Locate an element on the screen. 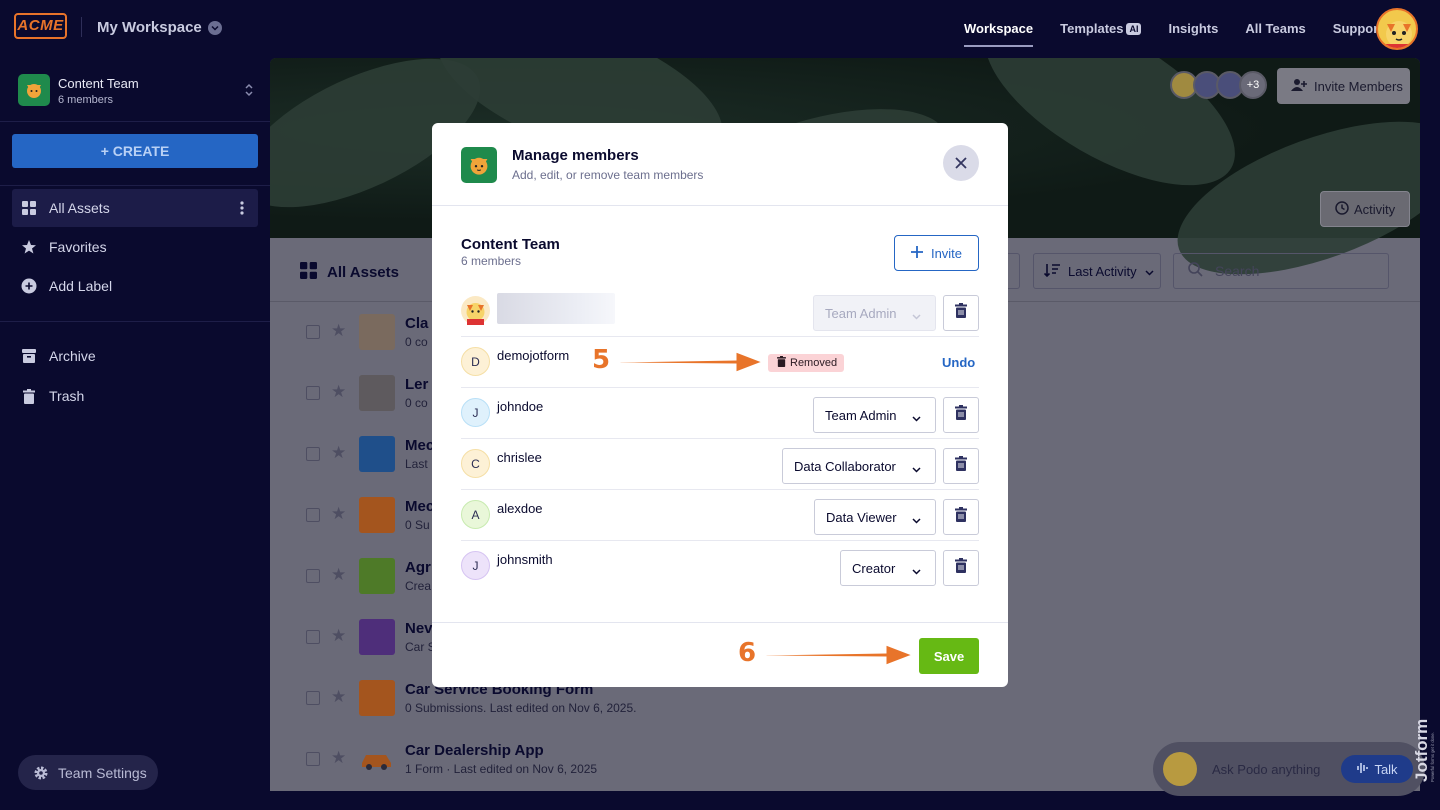 This screenshot has height=810, width=1440. asset-subtitle: 1 Form · Last edited on Nov 6, 2025 is located at coordinates (501, 769).